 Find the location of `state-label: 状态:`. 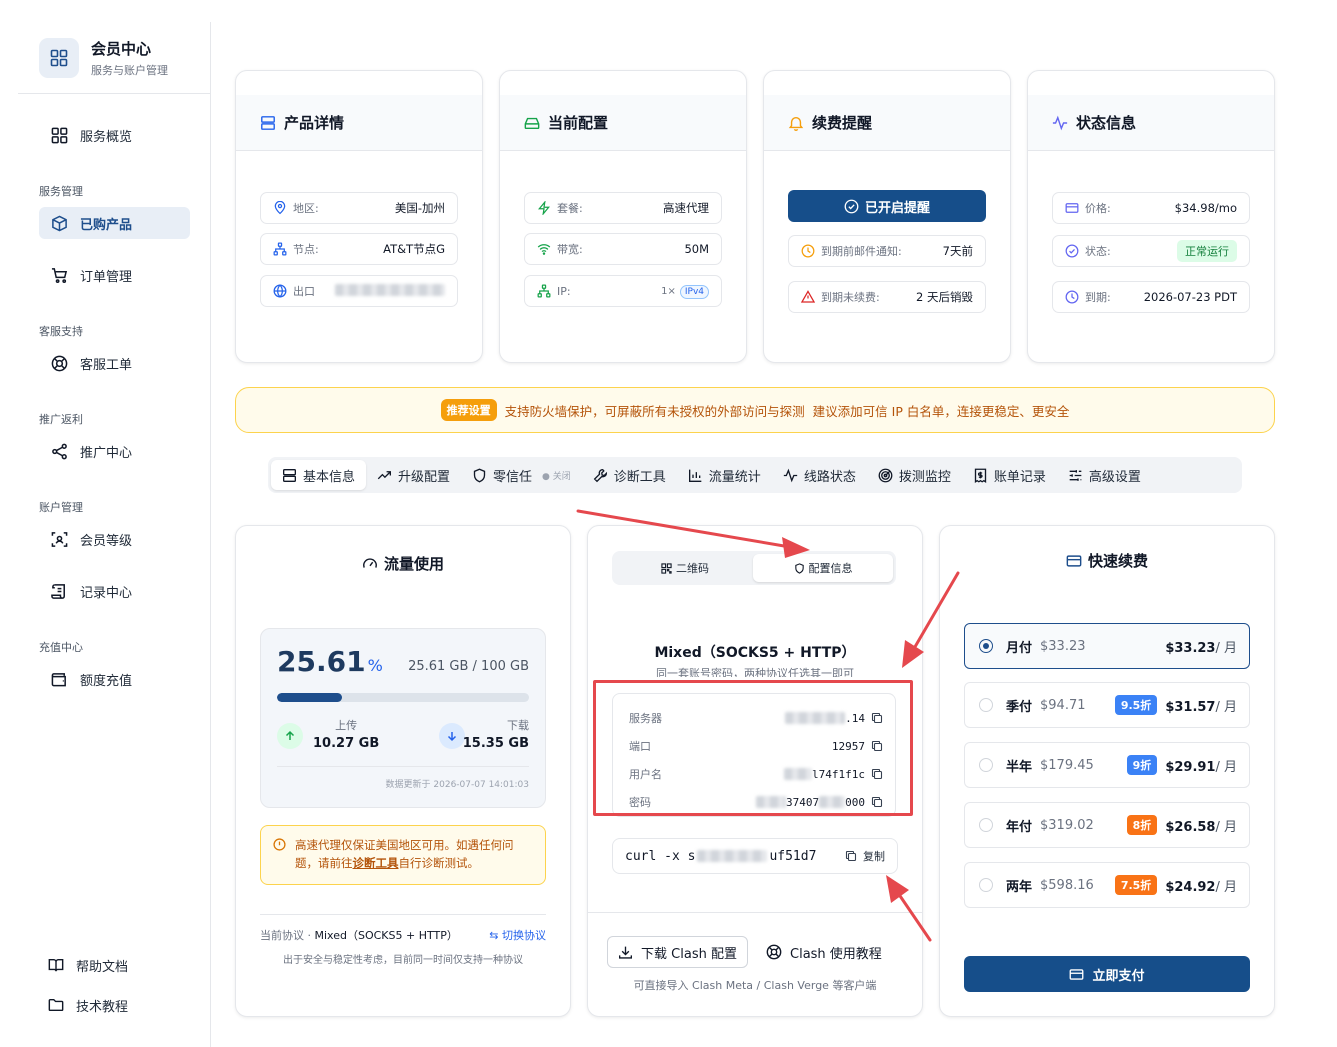

state-label: 状态: is located at coordinates (1098, 251).